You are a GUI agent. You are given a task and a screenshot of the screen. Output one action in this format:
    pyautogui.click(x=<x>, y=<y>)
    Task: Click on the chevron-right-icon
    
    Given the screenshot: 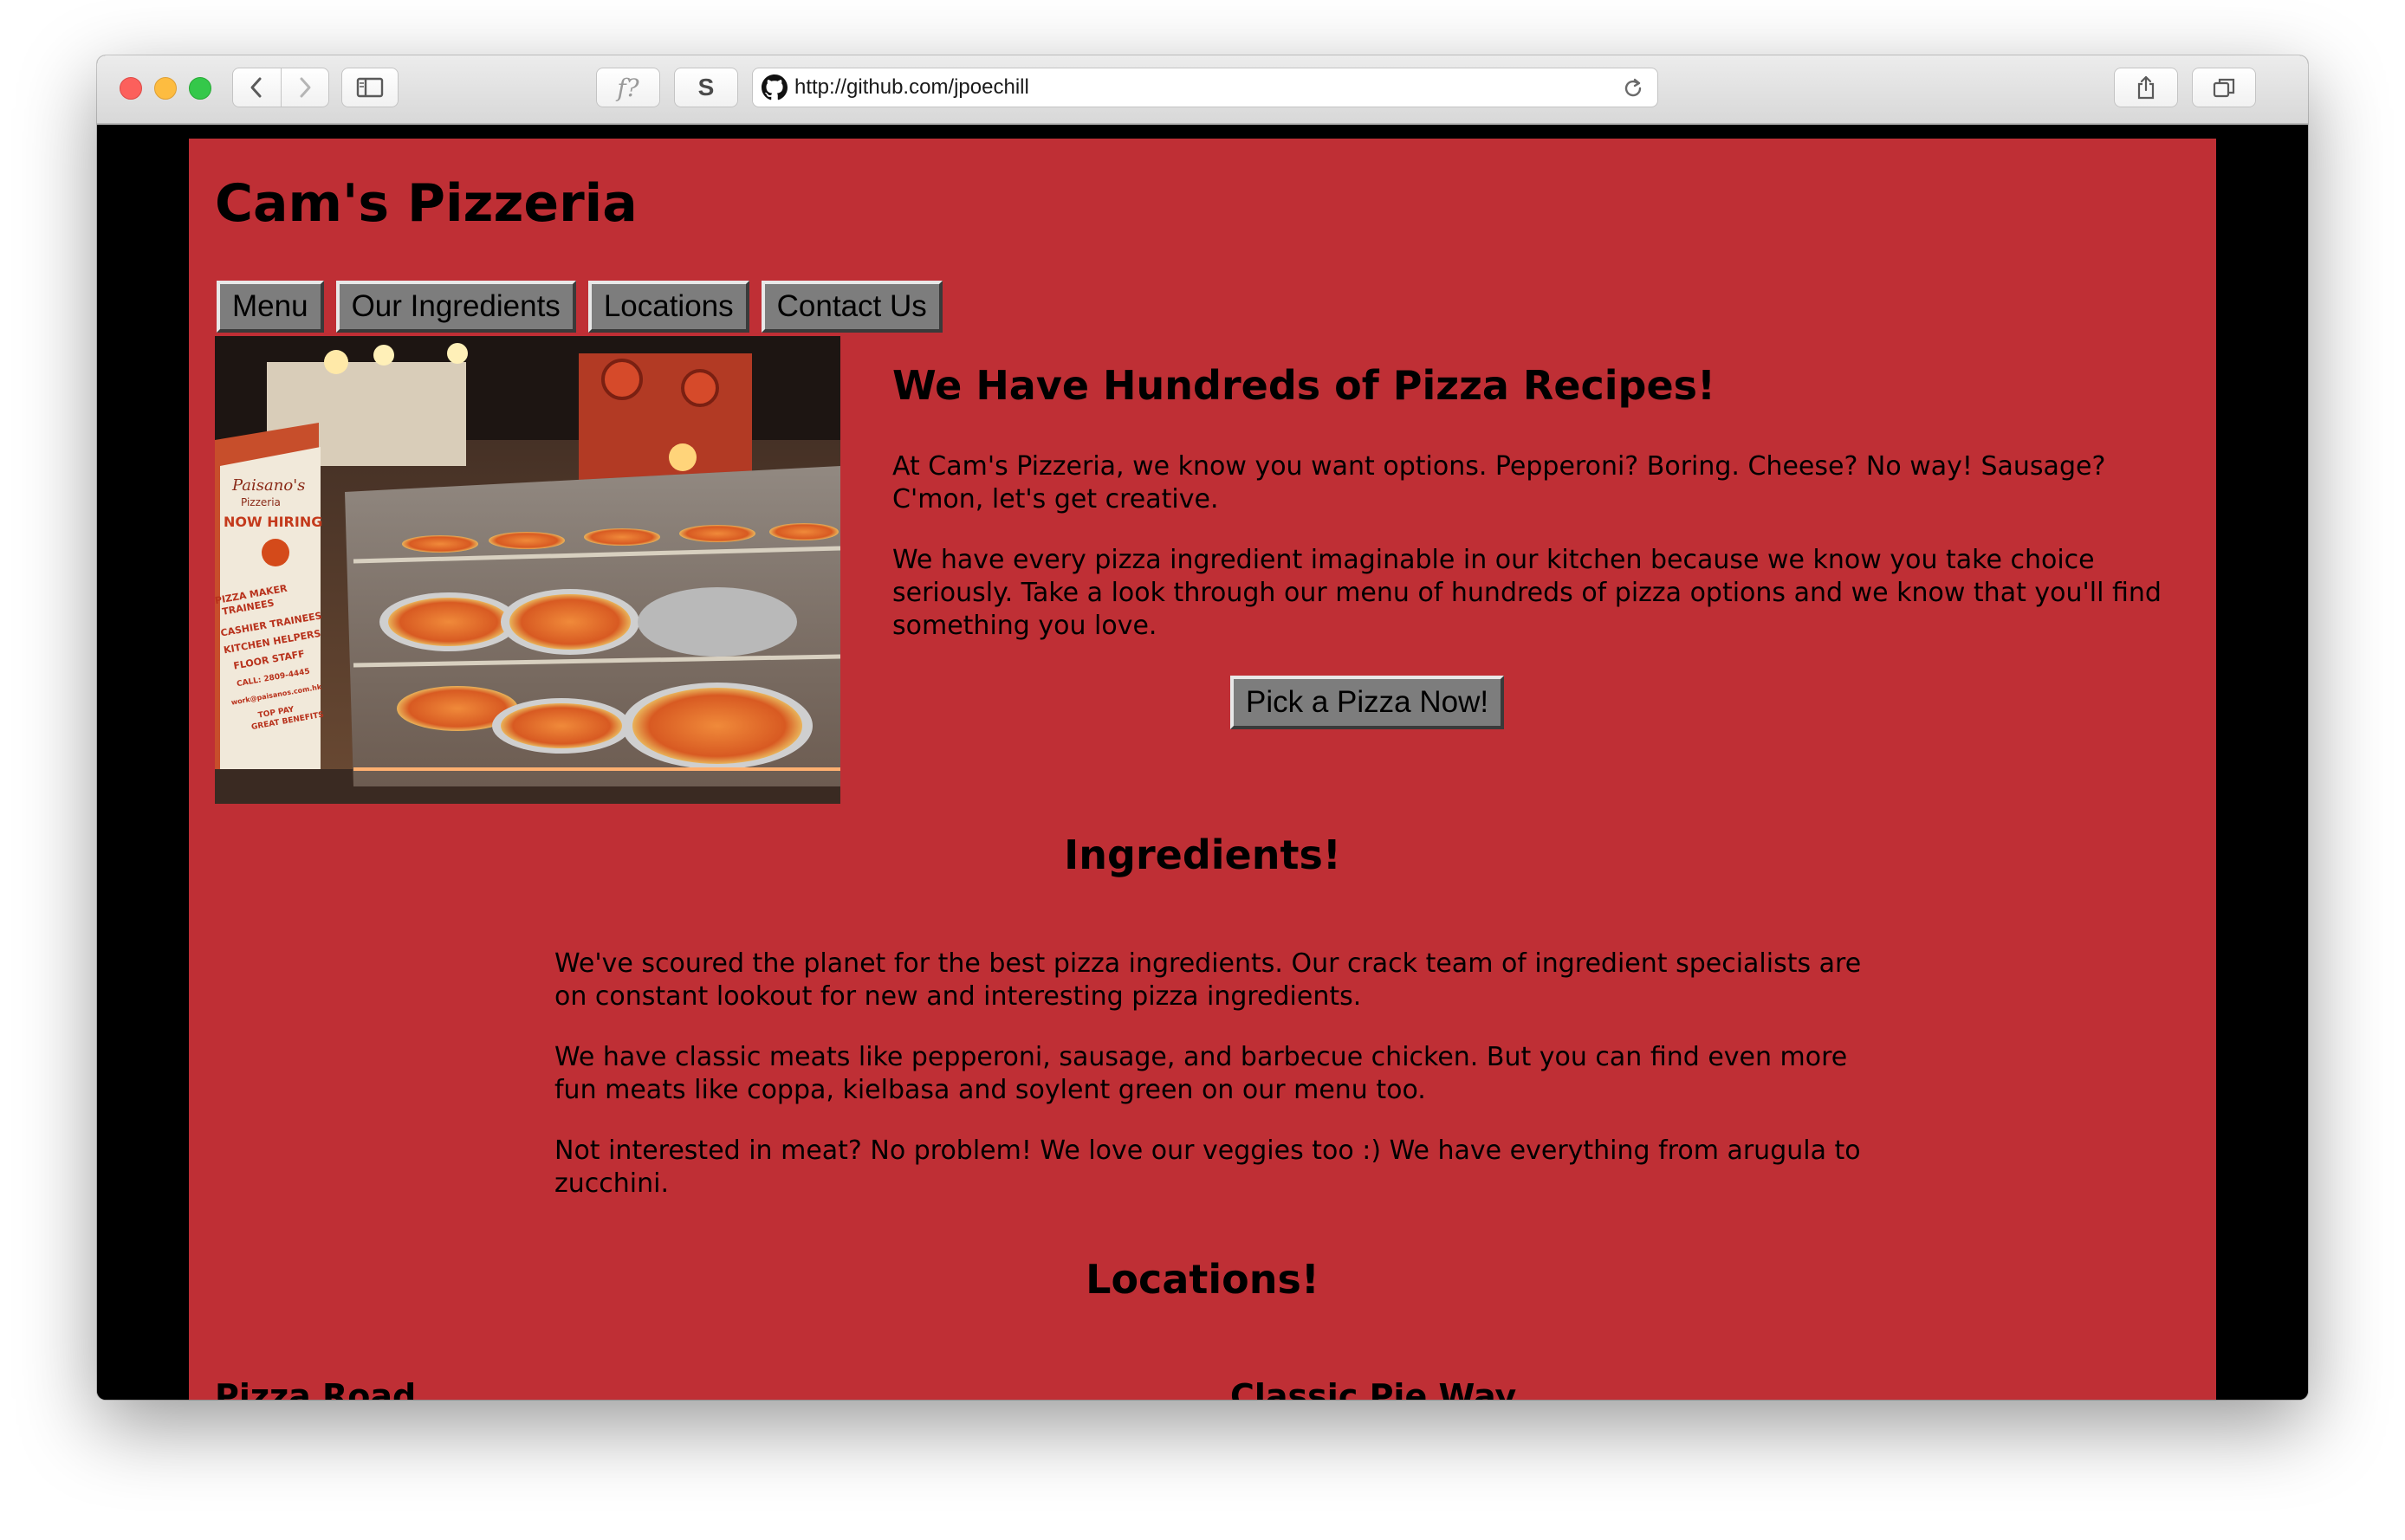 What is the action you would take?
    pyautogui.click(x=305, y=87)
    